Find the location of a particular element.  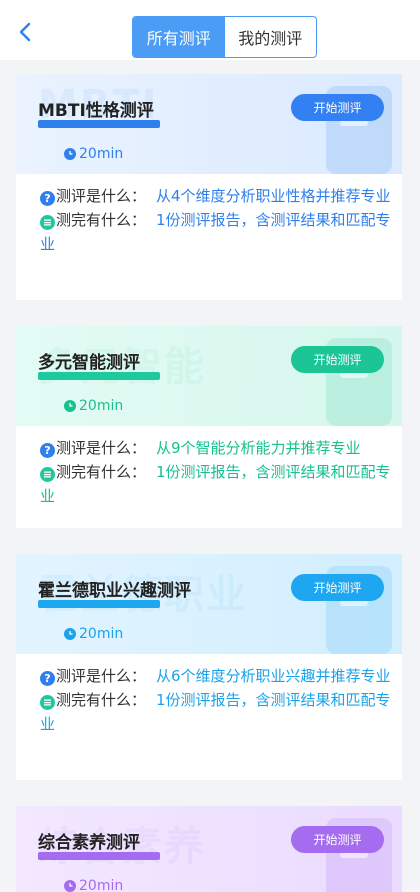

what-value: 从6个维度分析职业兴趣并推荐专业 is located at coordinates (273, 676).